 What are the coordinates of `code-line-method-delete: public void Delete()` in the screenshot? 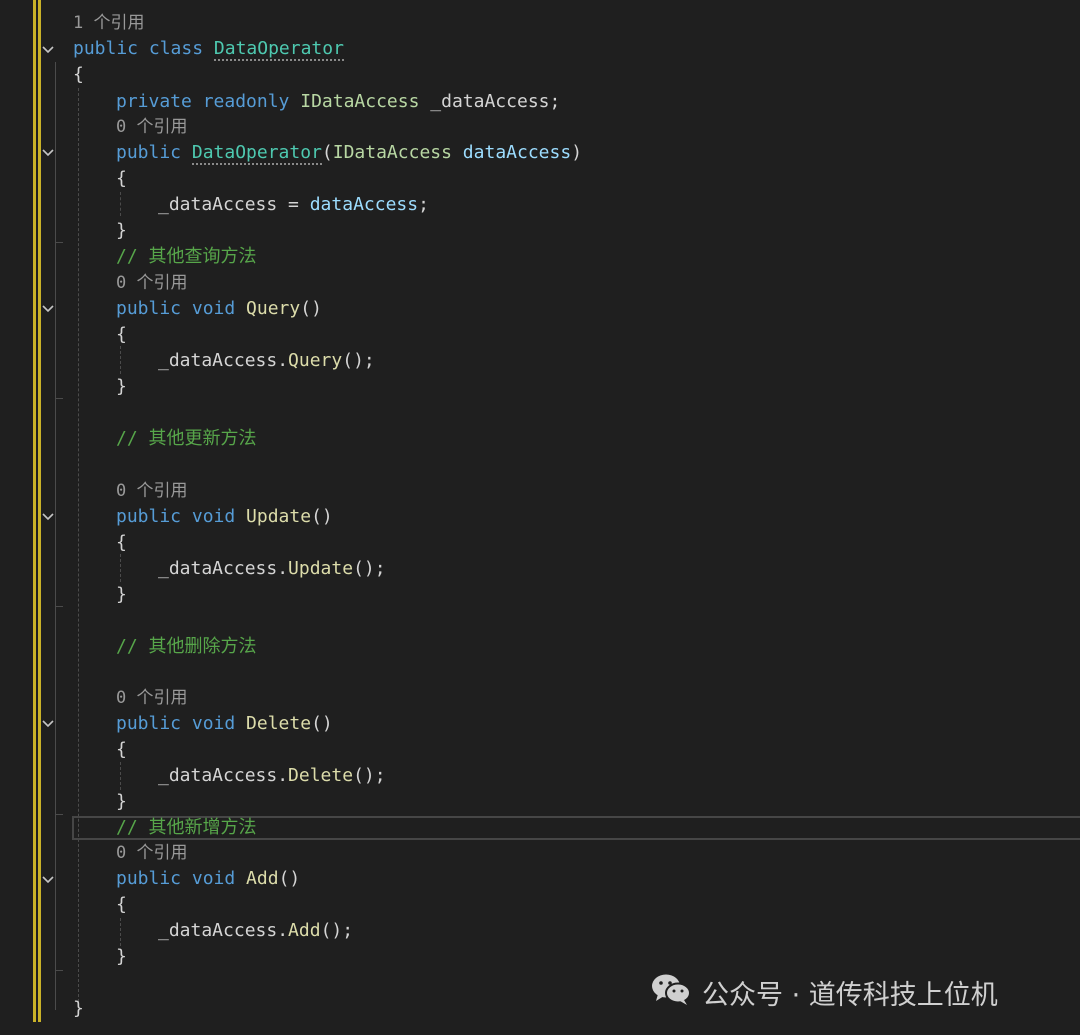 It's located at (224, 724).